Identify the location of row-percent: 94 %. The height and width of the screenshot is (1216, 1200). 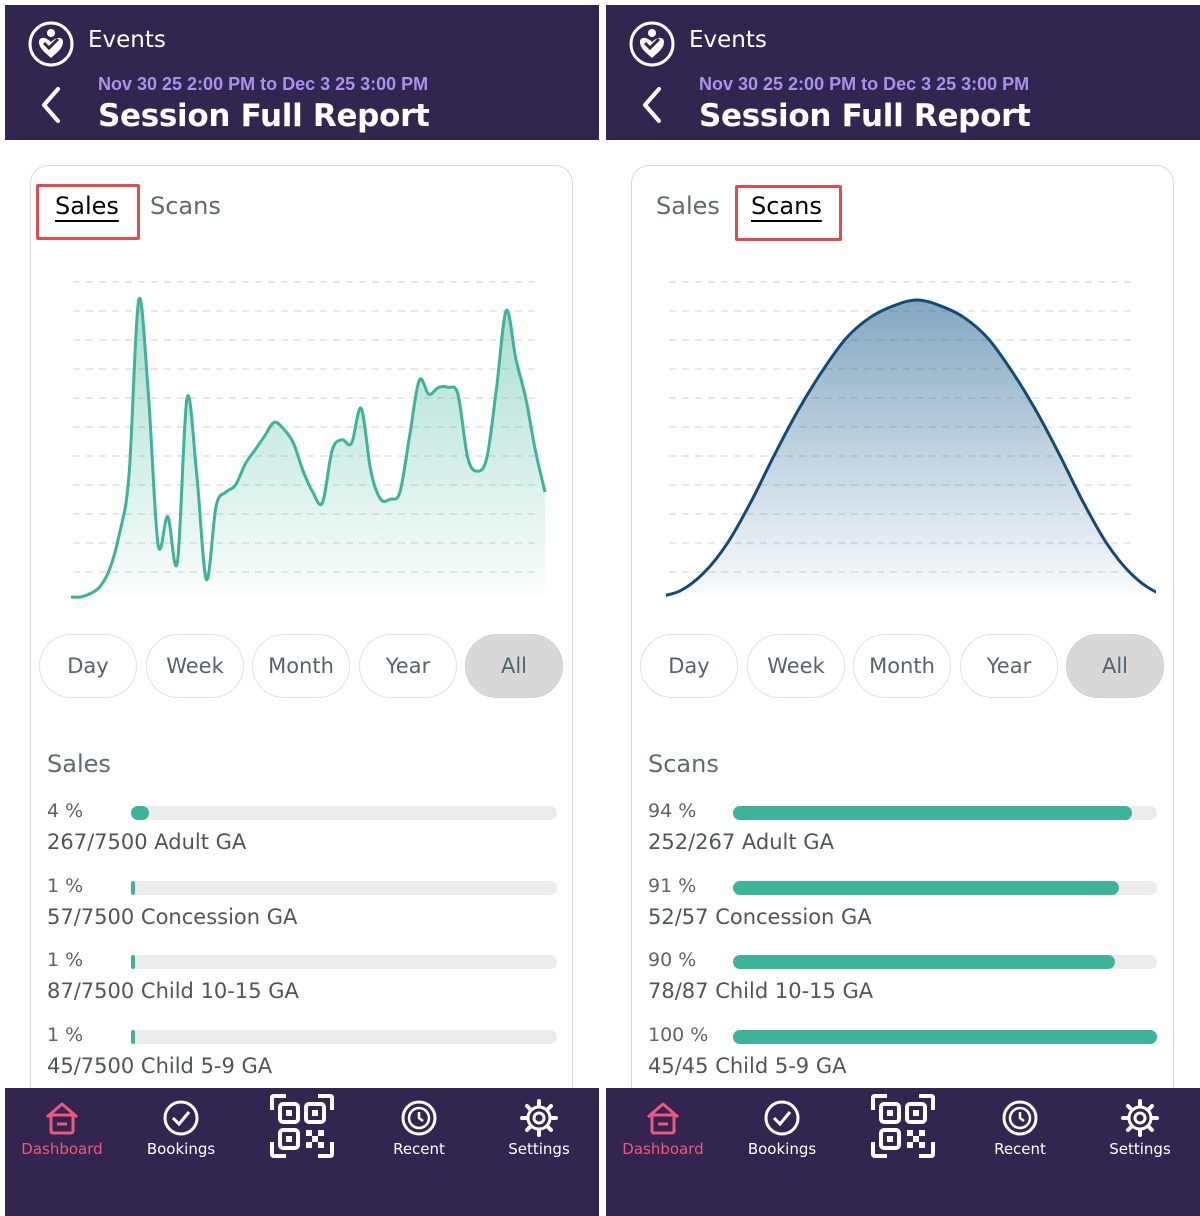
(672, 811).